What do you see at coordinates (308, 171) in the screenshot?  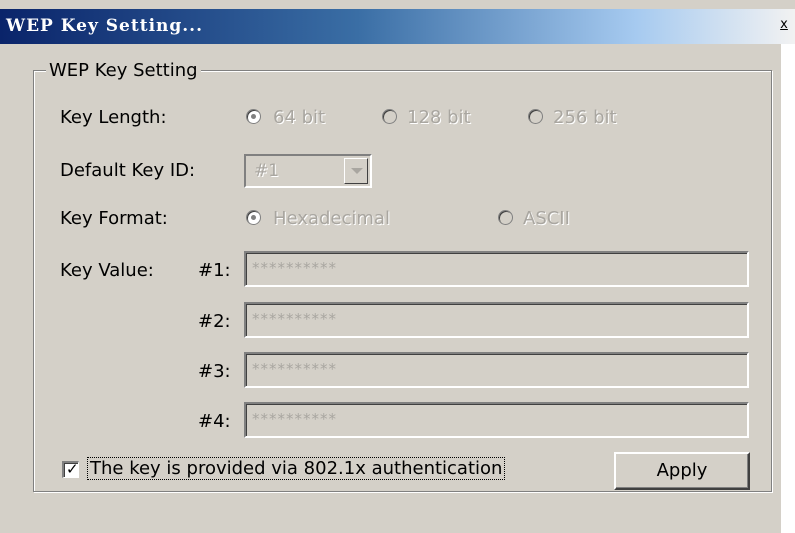 I see `default-key-id-select: #1` at bounding box center [308, 171].